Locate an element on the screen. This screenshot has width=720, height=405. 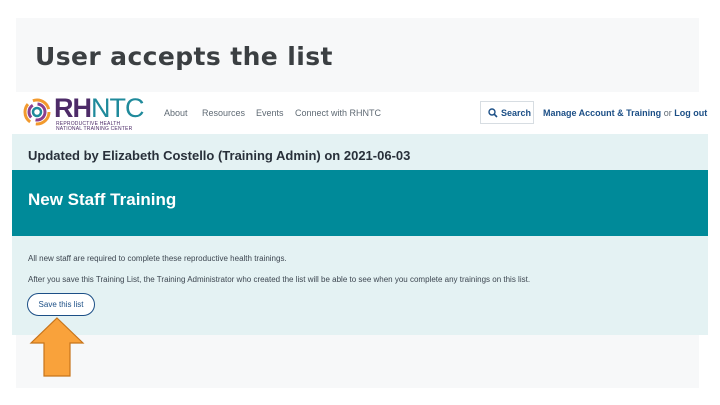
search-icon is located at coordinates (493, 113).